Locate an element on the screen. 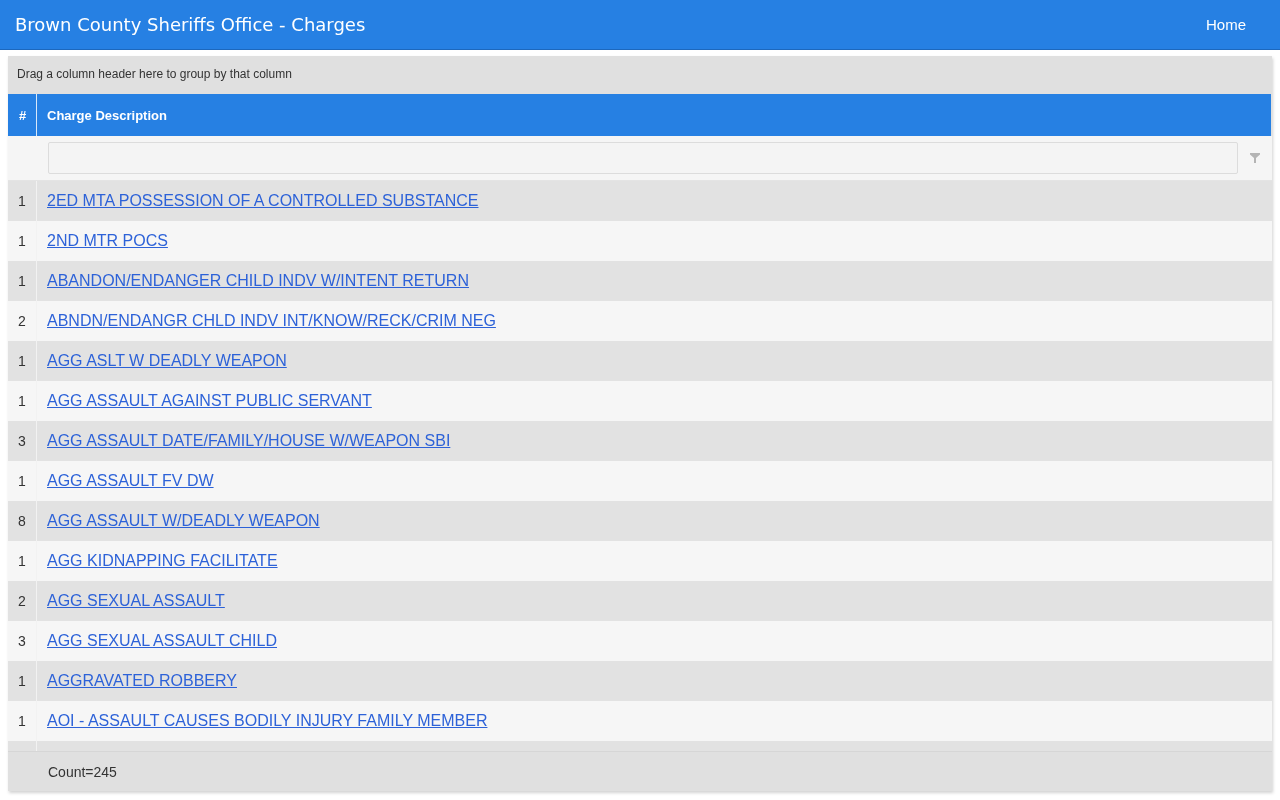 Image resolution: width=1280 pixels, height=800 pixels. charge-link: AGG ASSAULT DATE/FAMILY/HOUSE W/WEAPON SBI is located at coordinates (249, 441).